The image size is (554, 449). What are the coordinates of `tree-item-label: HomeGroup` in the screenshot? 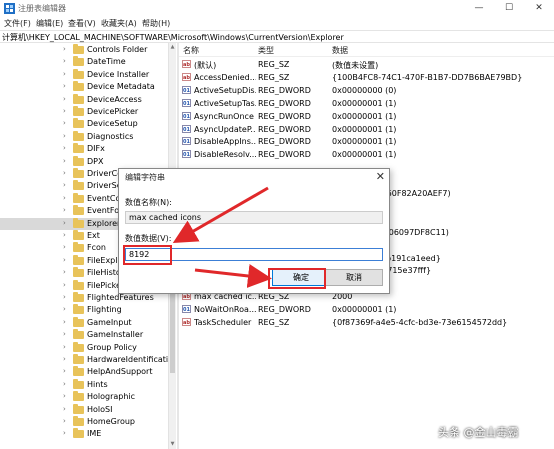 It's located at (111, 421).